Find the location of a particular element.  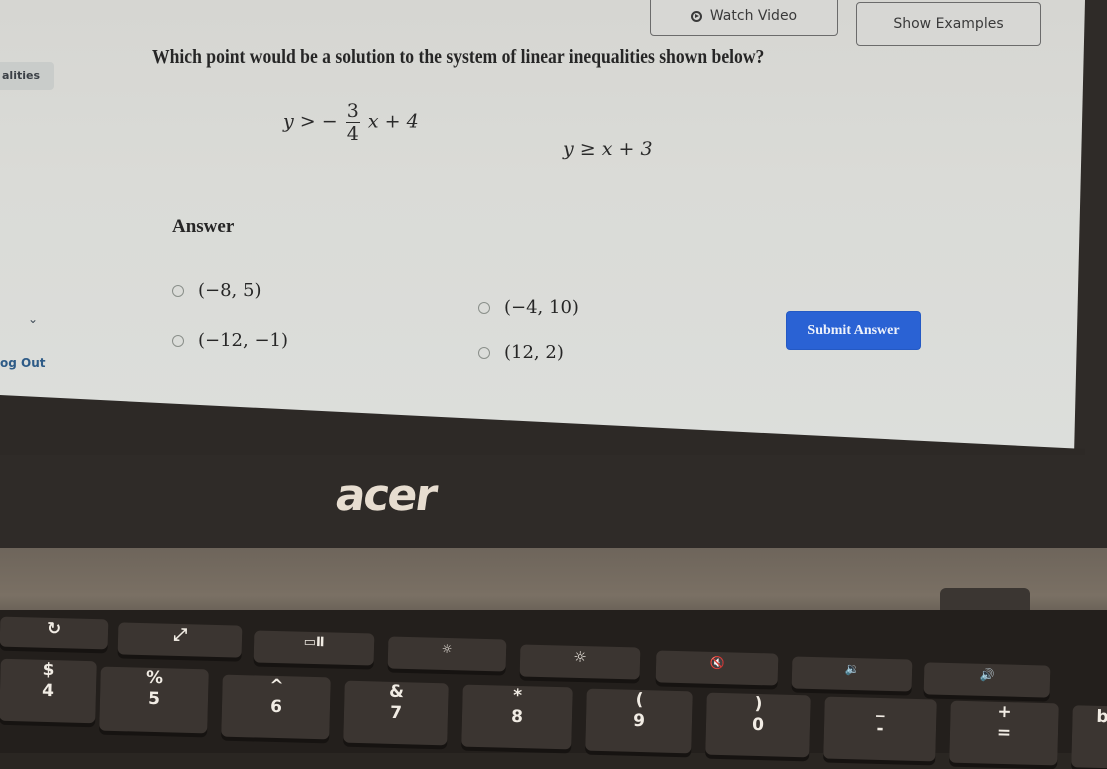

fullscreen-icon: ⤢ is located at coordinates (180, 635).